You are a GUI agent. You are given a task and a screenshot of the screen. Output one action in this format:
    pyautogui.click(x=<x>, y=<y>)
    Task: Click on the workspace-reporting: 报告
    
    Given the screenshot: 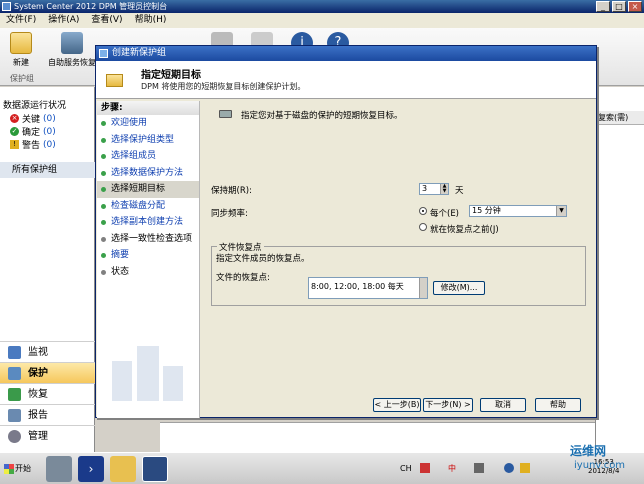 What is the action you would take?
    pyautogui.click(x=47, y=414)
    